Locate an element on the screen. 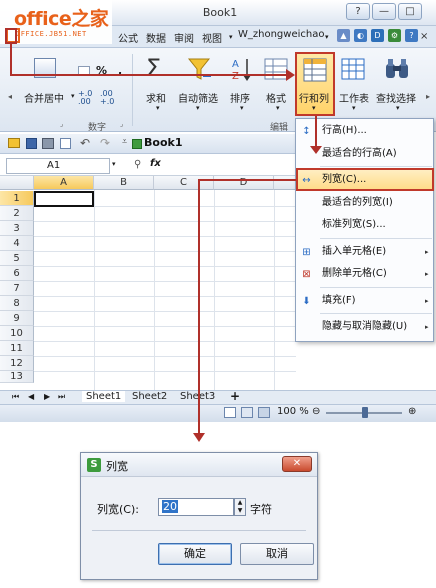 The image size is (436, 588). row-header: 9 is located at coordinates (17, 318).